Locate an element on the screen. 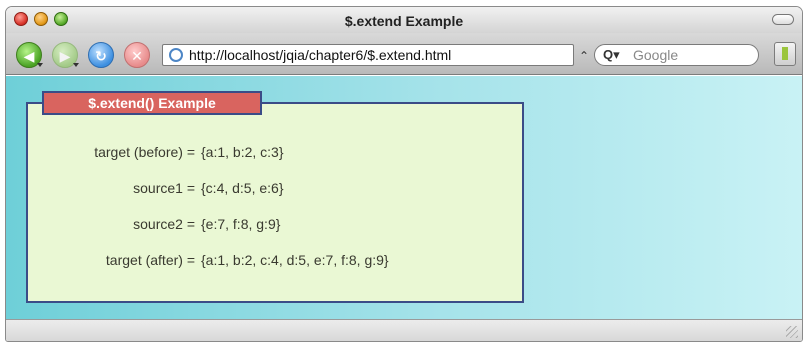 This screenshot has height=346, width=808. forward-dropdown-icon is located at coordinates (76, 65).